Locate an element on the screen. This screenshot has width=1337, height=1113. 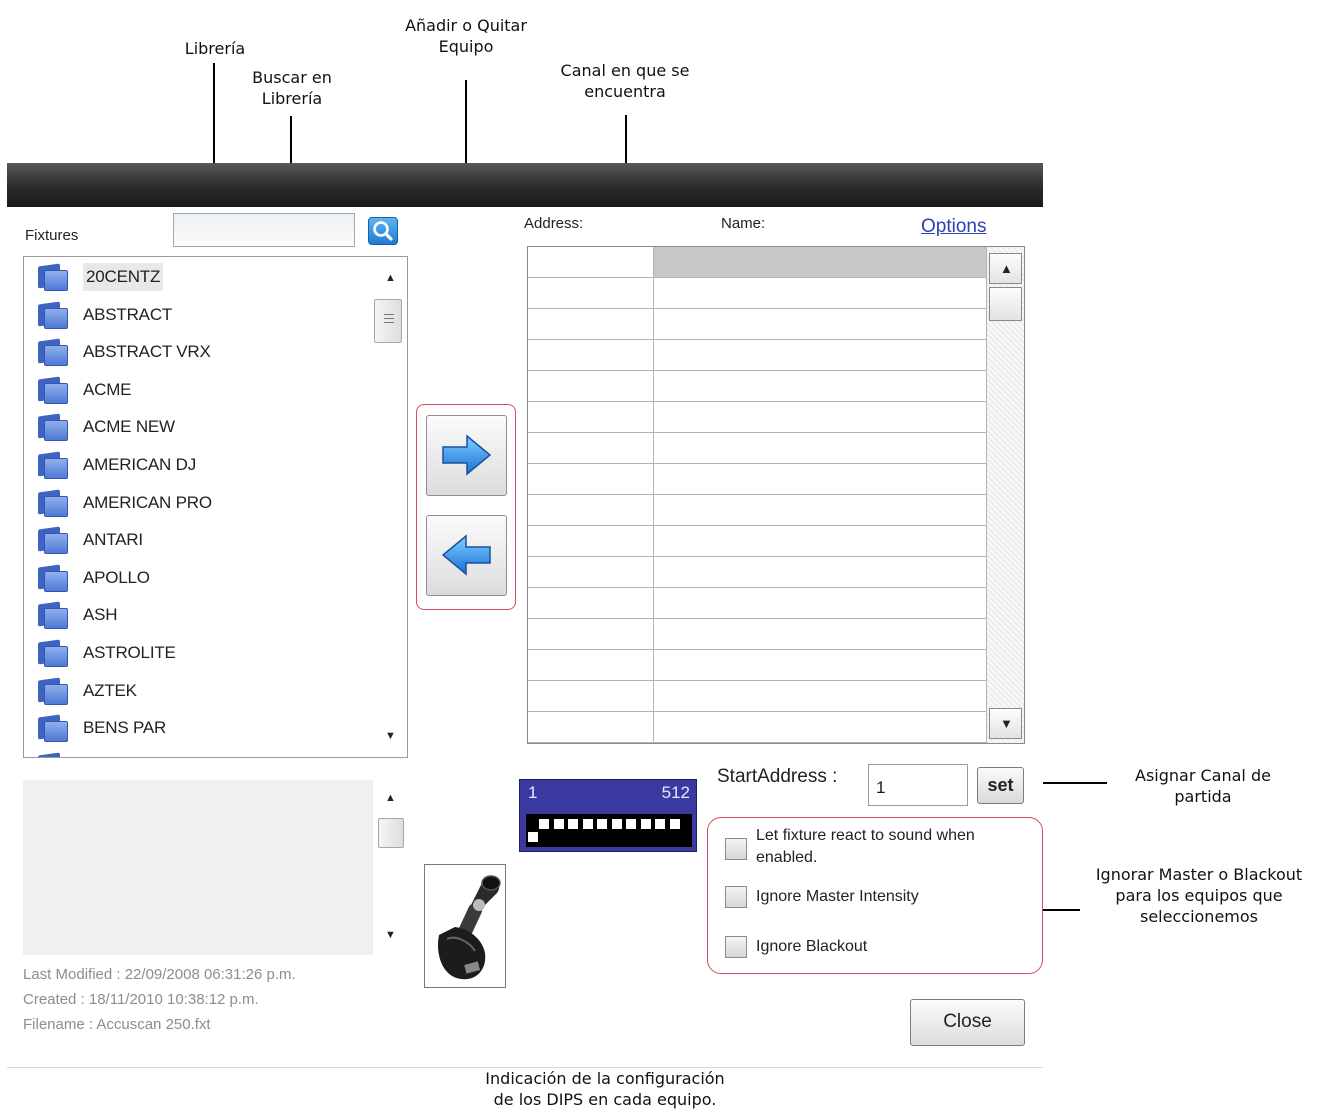
fixture-folder-item: AMERICAN PRO is located at coordinates (123, 503).